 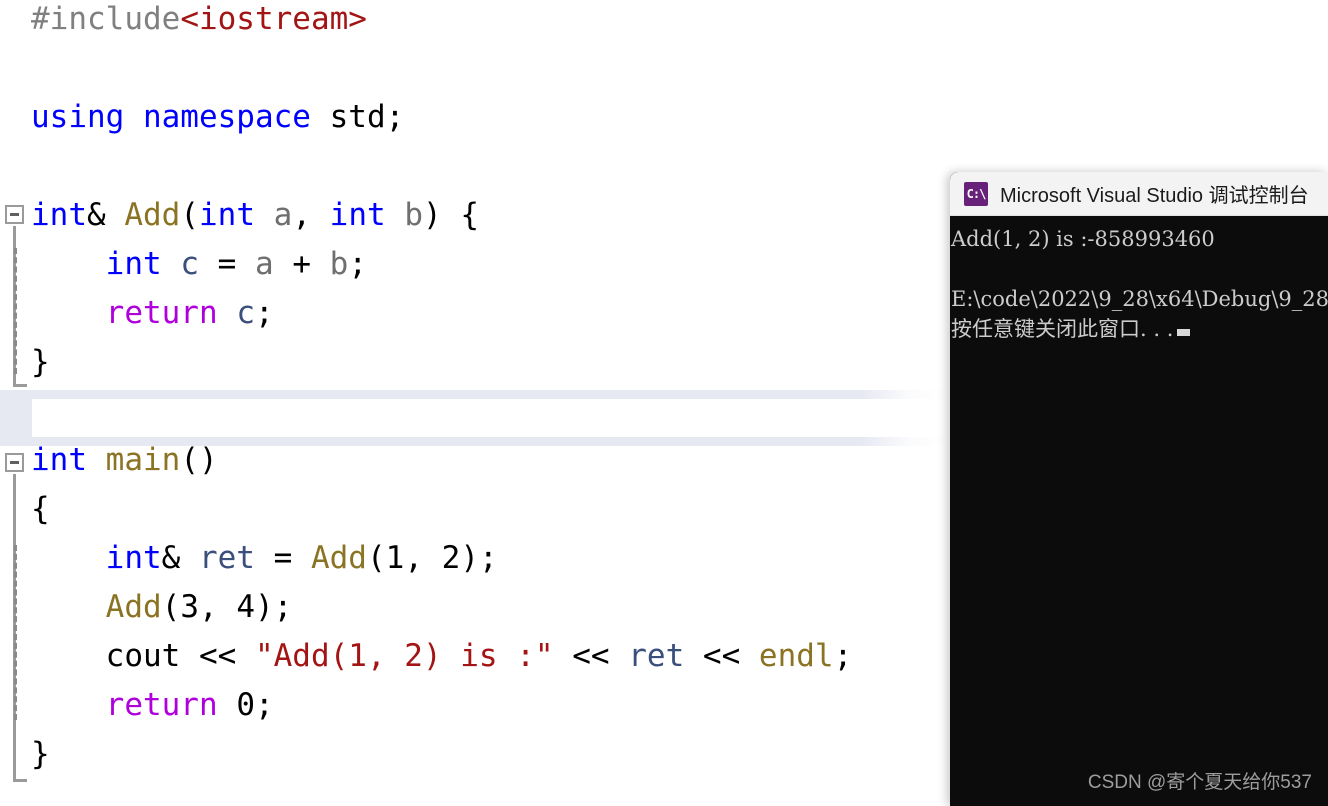 I want to click on code-token: &, so click(x=180, y=558).